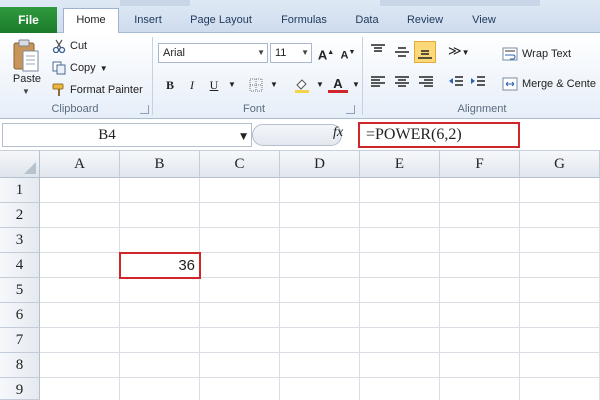  I want to click on decrease-indent-button, so click(456, 83).